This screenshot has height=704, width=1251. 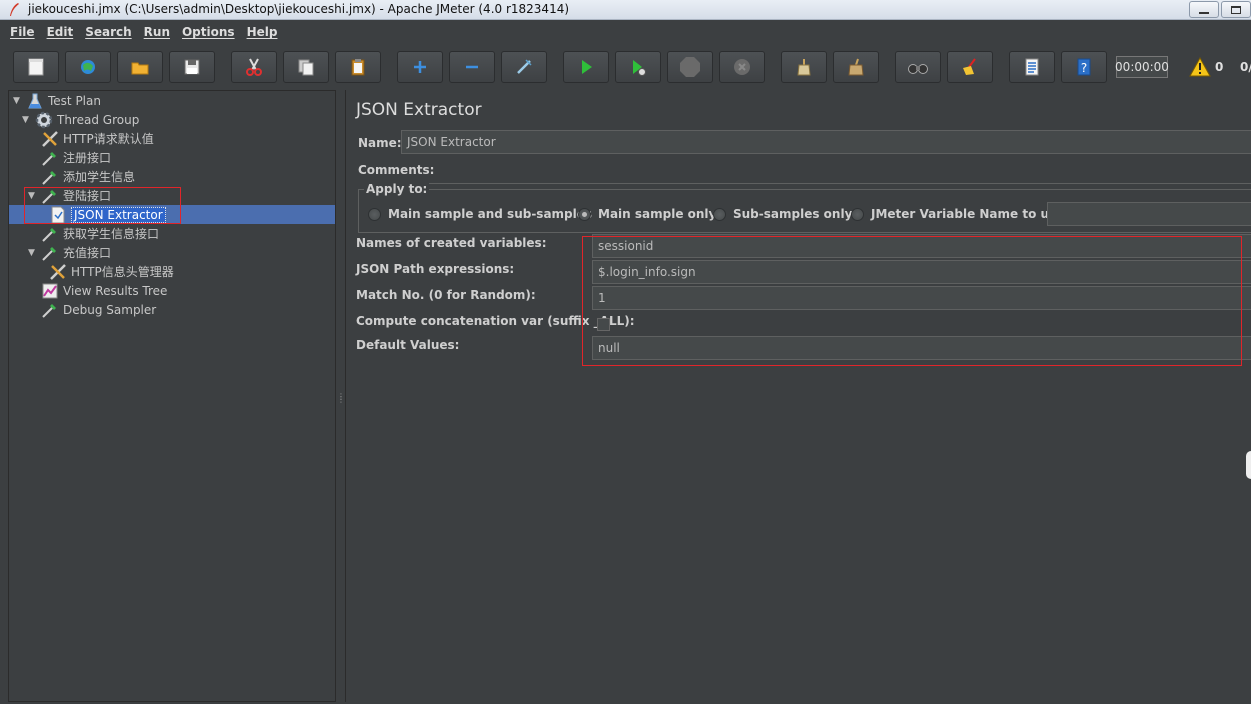 What do you see at coordinates (804, 67) in the screenshot?
I see `clear-button` at bounding box center [804, 67].